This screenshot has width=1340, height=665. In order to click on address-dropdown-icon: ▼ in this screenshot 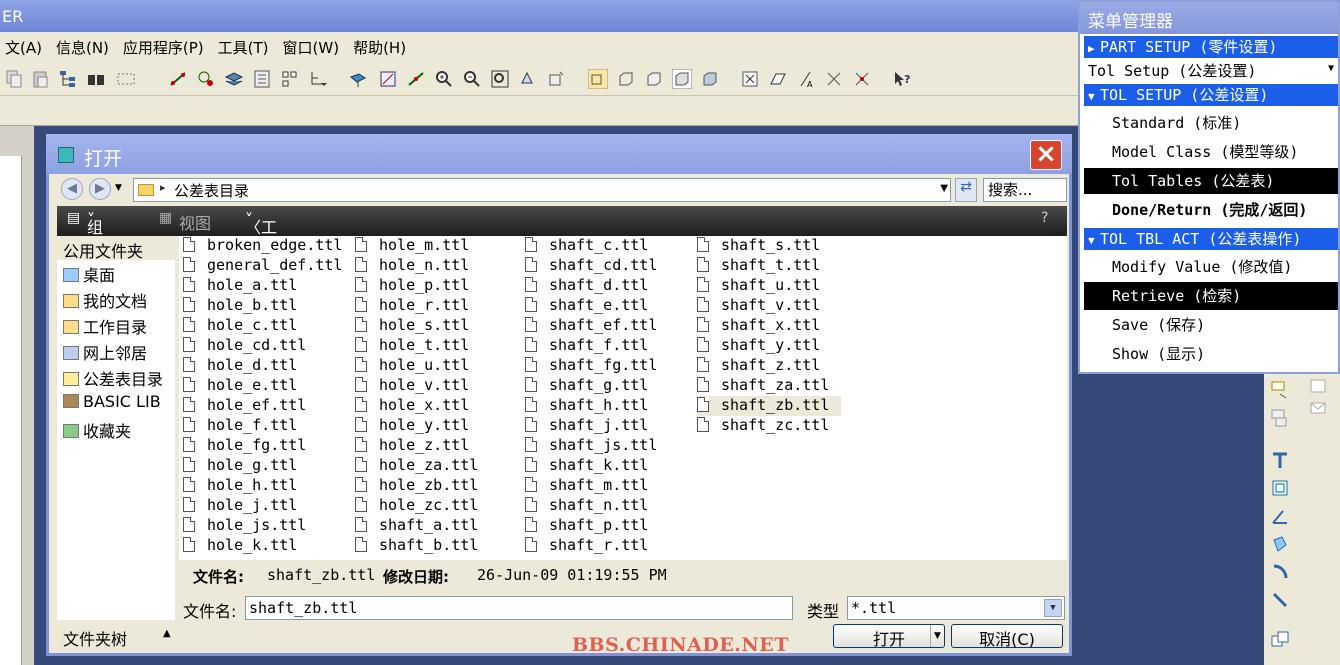, I will do `click(944, 188)`.